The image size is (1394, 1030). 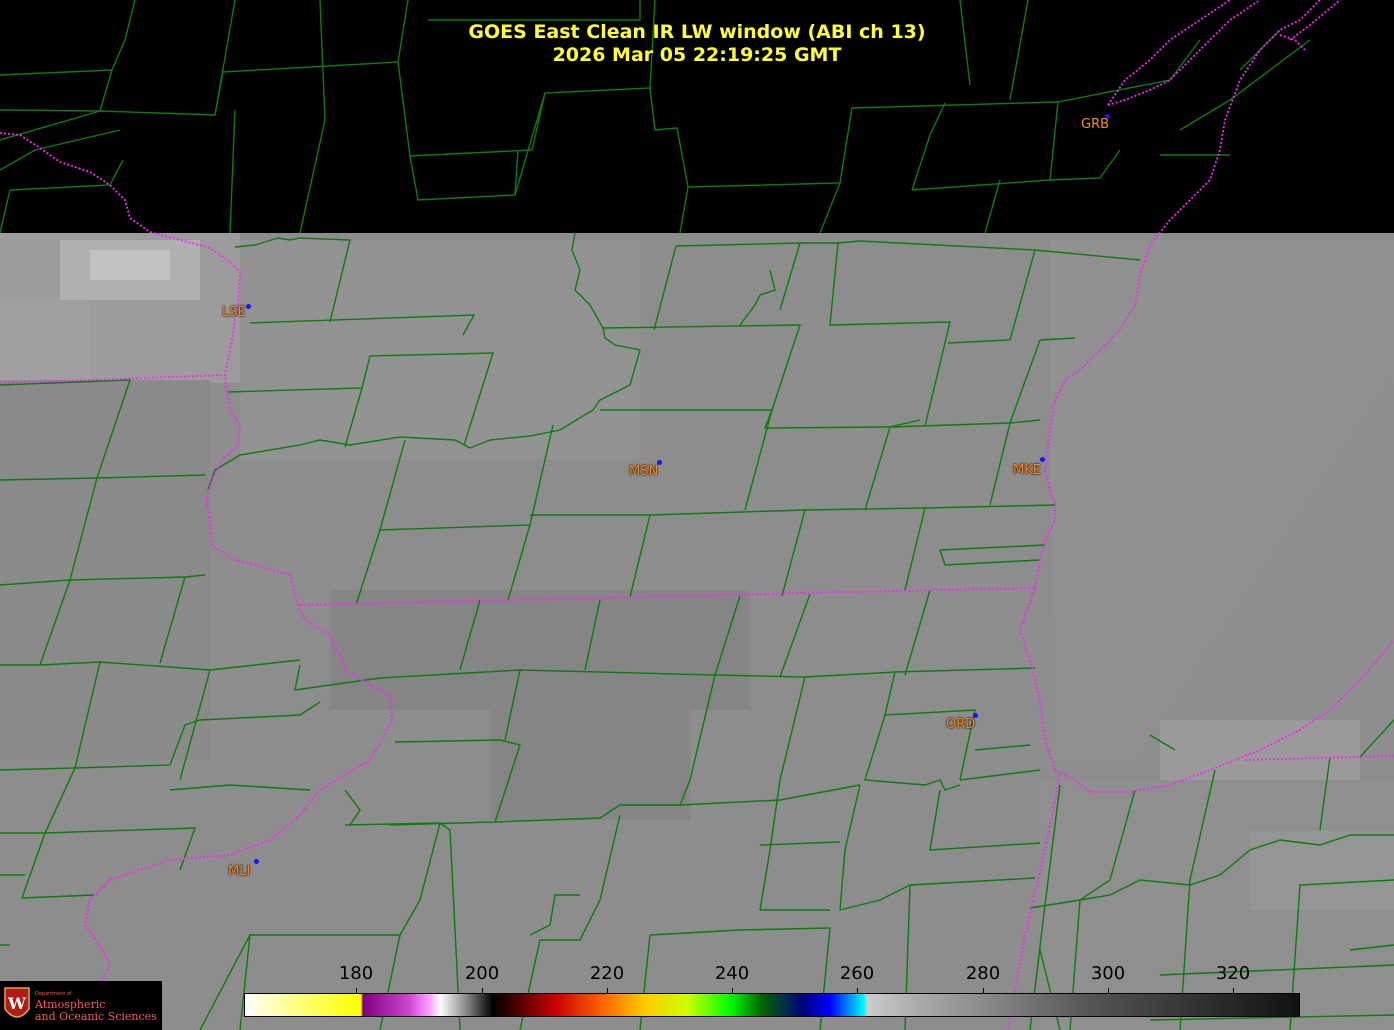 I want to click on colorbar-tick-label: 280, so click(x=983, y=973).